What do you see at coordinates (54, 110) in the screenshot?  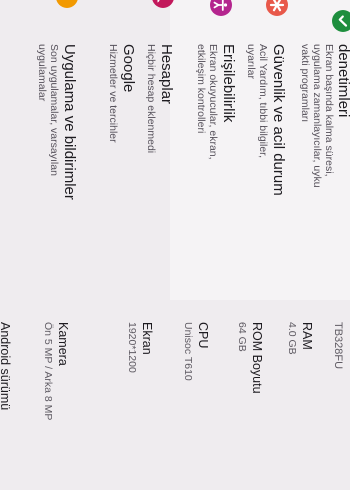 I see `settings-item-subtitle: Son uygulamalar, varsayılan` at bounding box center [54, 110].